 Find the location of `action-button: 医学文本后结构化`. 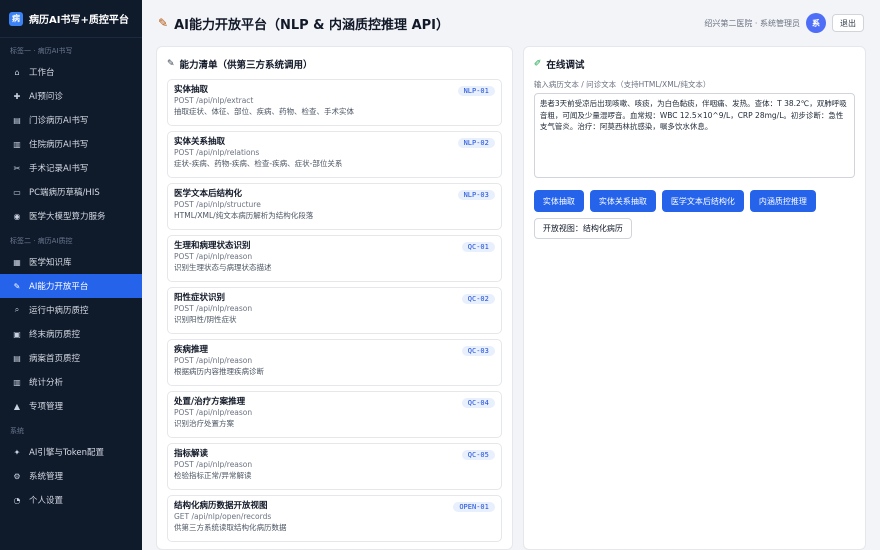

action-button: 医学文本后结构化 is located at coordinates (702, 201).